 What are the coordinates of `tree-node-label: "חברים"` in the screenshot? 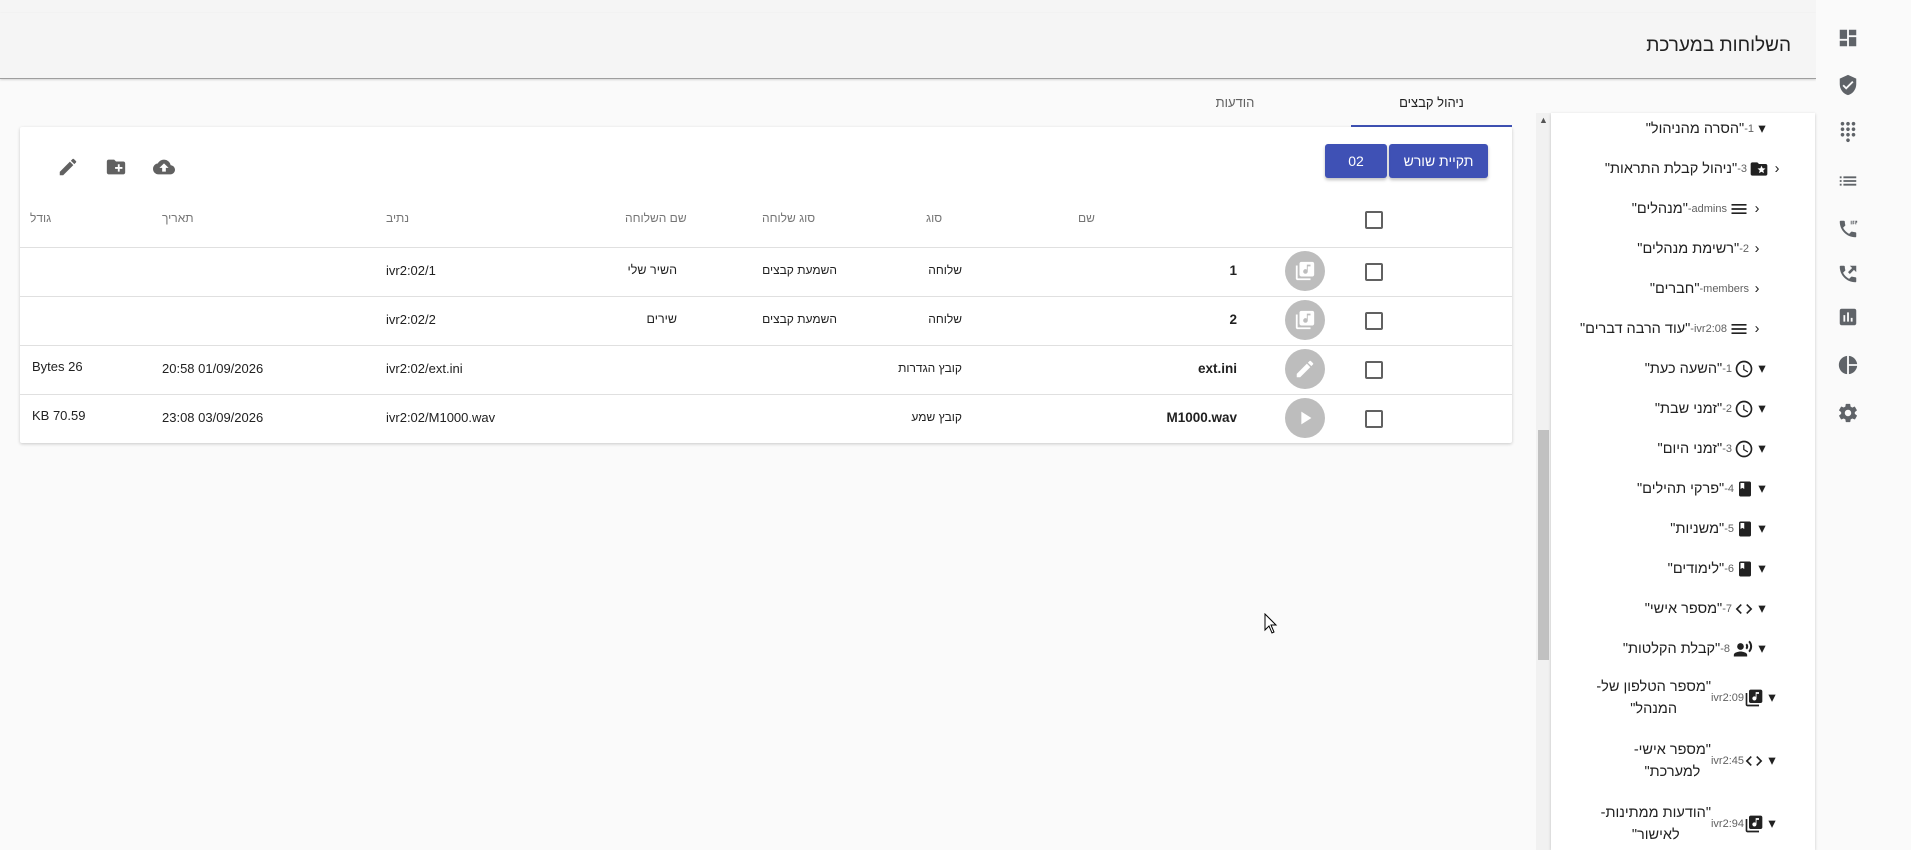 It's located at (1674, 289).